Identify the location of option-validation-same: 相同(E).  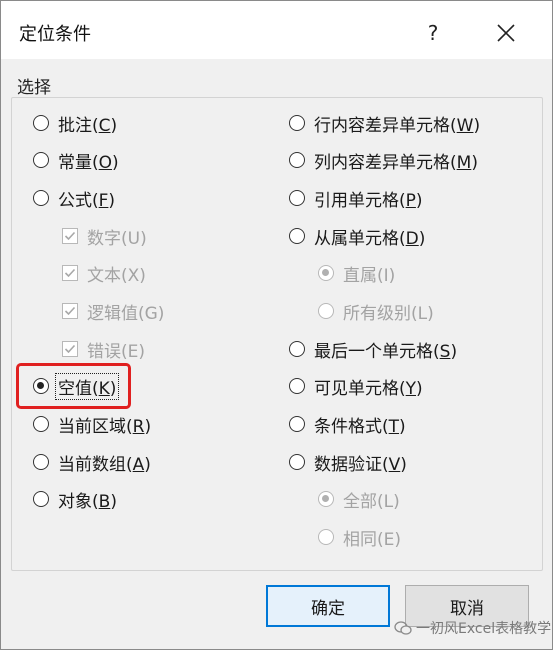
(359, 537).